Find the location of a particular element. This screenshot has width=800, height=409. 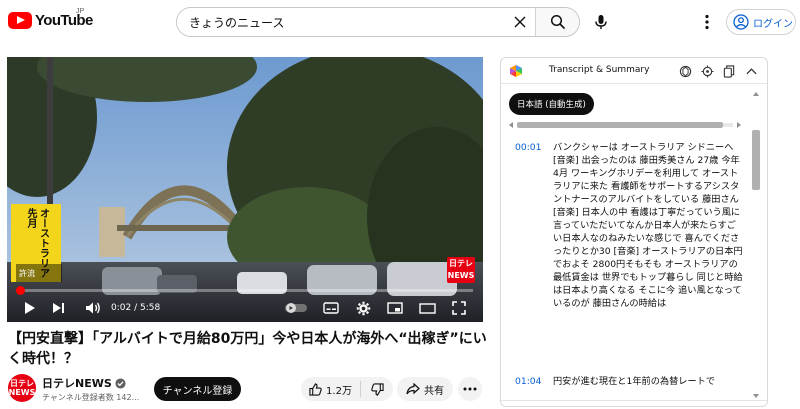

time-display: 0:02 / 5:58 is located at coordinates (136, 308).